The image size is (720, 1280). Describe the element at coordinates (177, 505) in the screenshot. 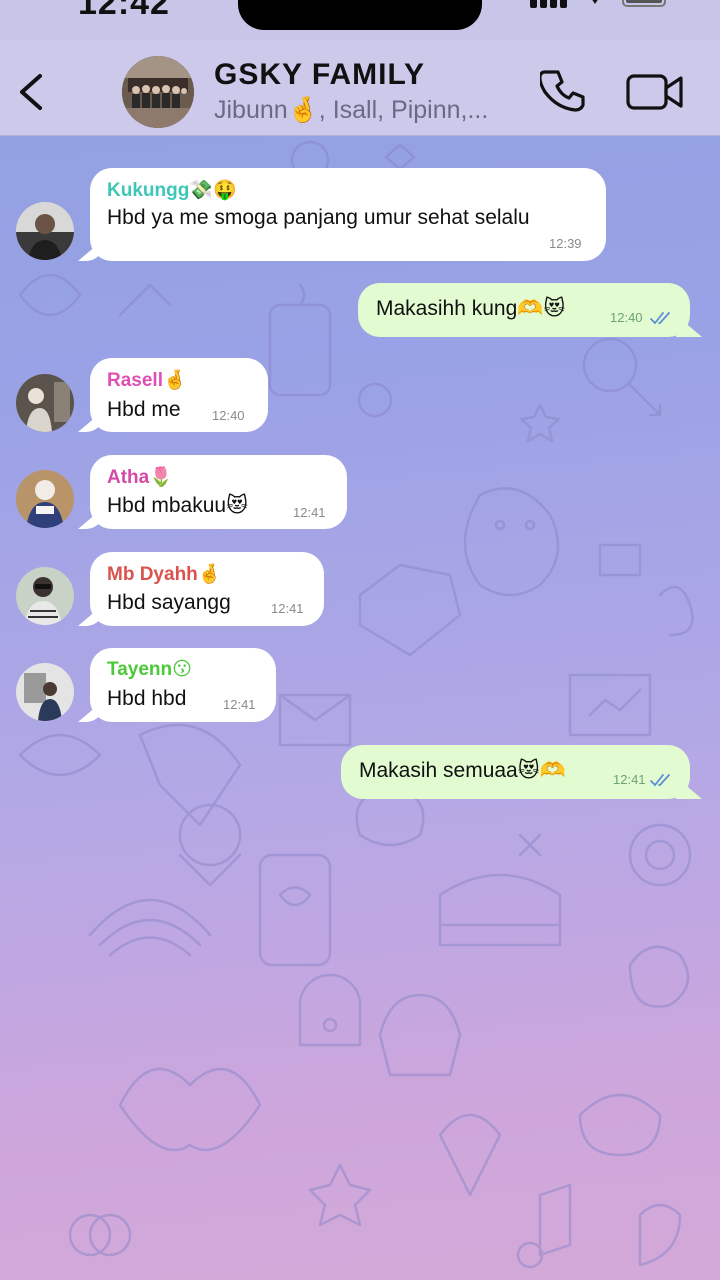

I see `message-text: Hbd mbakuu😻` at that location.